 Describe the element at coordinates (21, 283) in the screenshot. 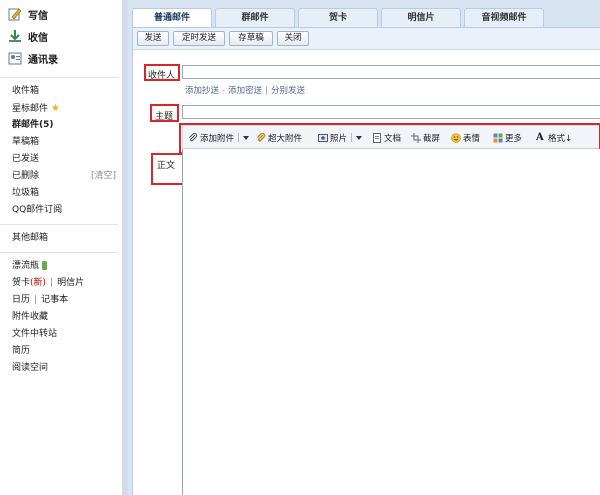

I see `cards-link: 贺卡` at that location.